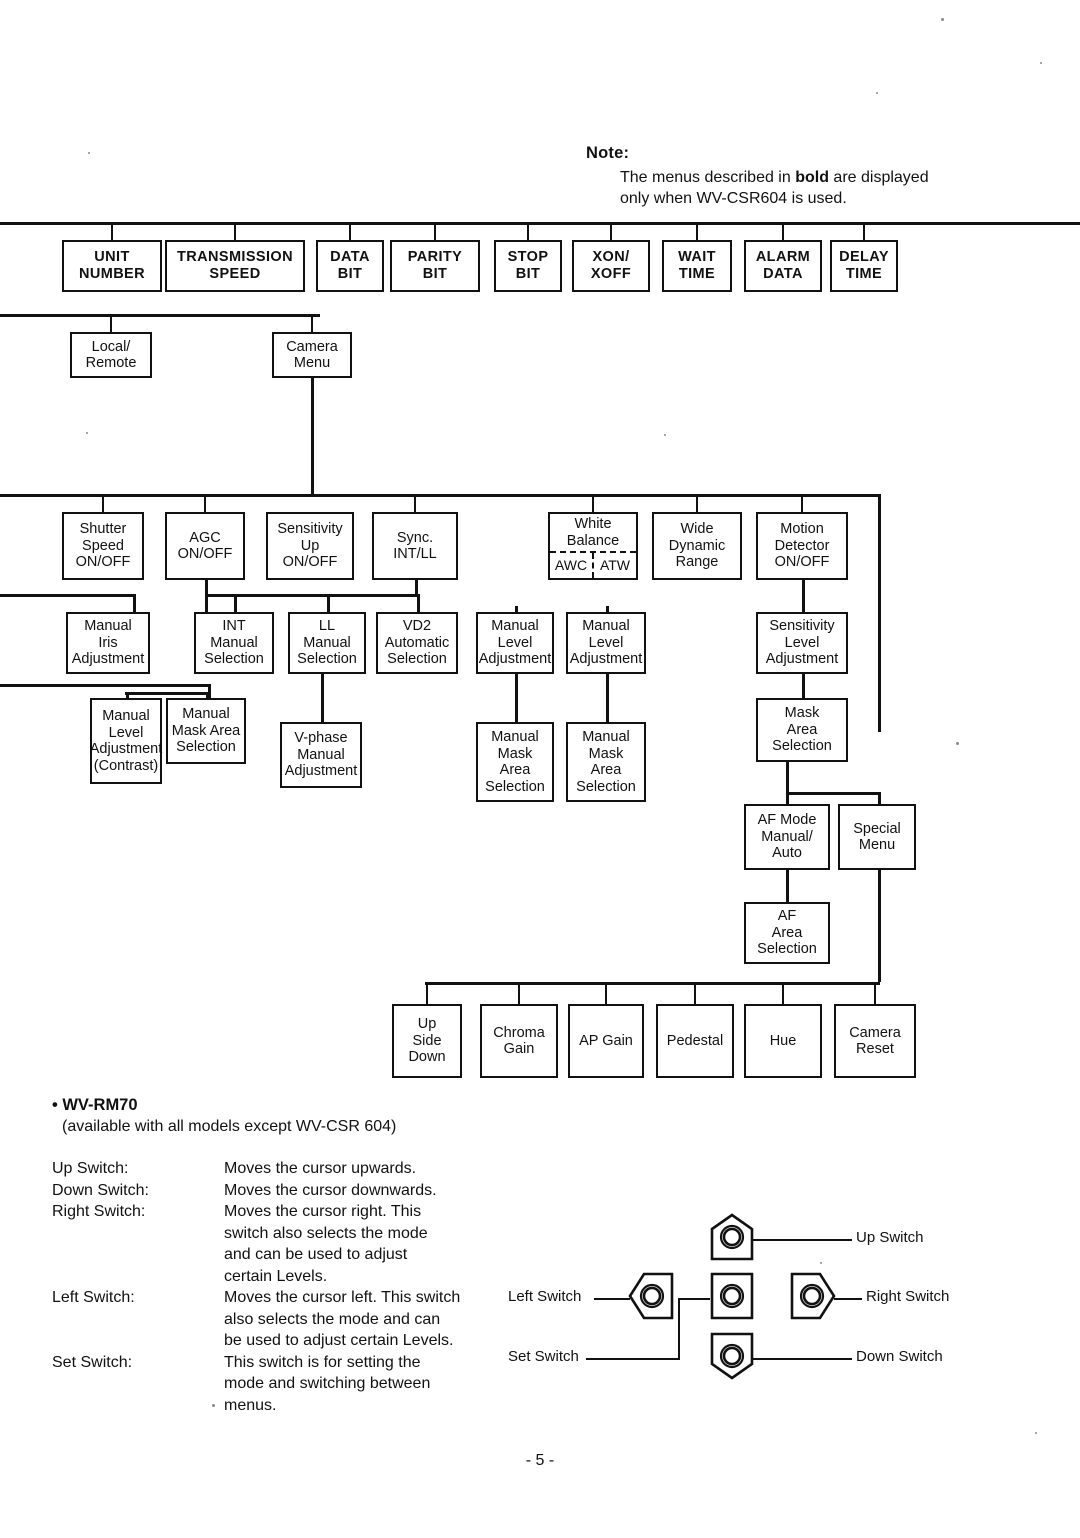  What do you see at coordinates (427, 1040) in the screenshot?
I see `node-up-side-down-line-1: Side` at bounding box center [427, 1040].